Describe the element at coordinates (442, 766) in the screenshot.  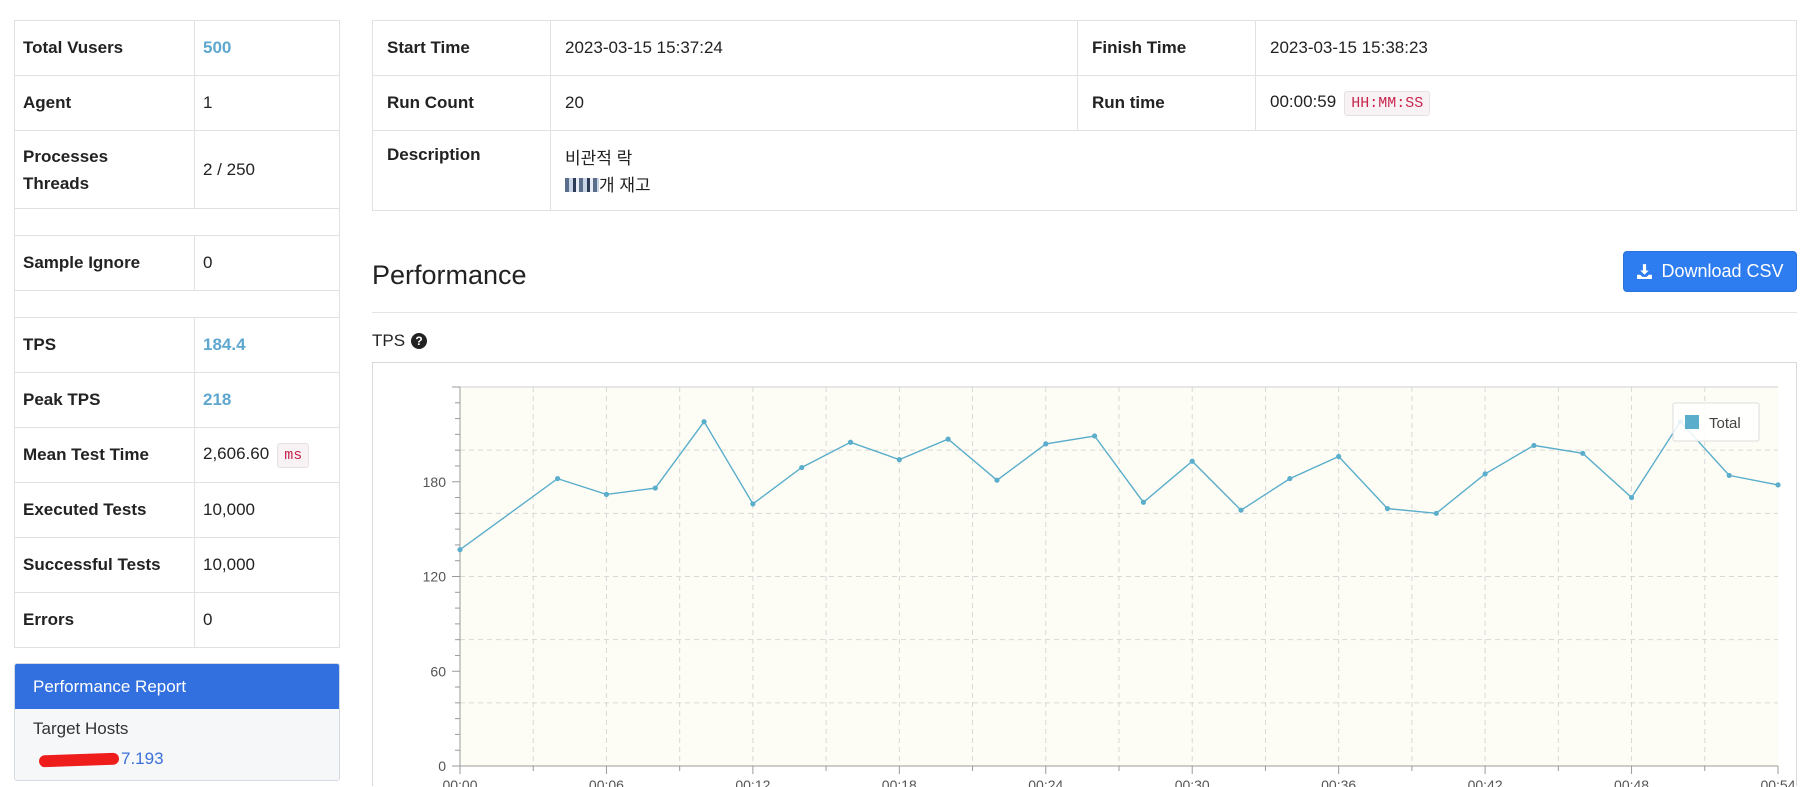
I see `y-tick-label: 0` at that location.